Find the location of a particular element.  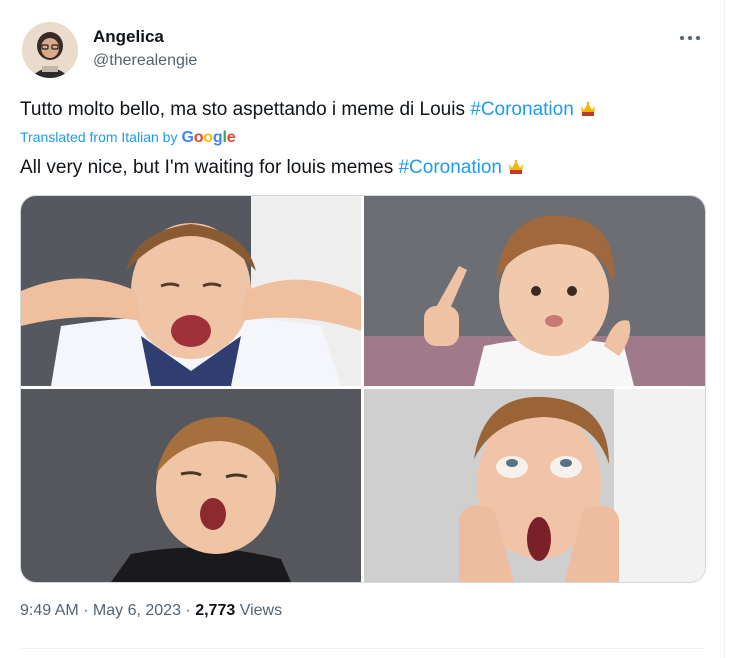

google-logo: Google is located at coordinates (208, 137).